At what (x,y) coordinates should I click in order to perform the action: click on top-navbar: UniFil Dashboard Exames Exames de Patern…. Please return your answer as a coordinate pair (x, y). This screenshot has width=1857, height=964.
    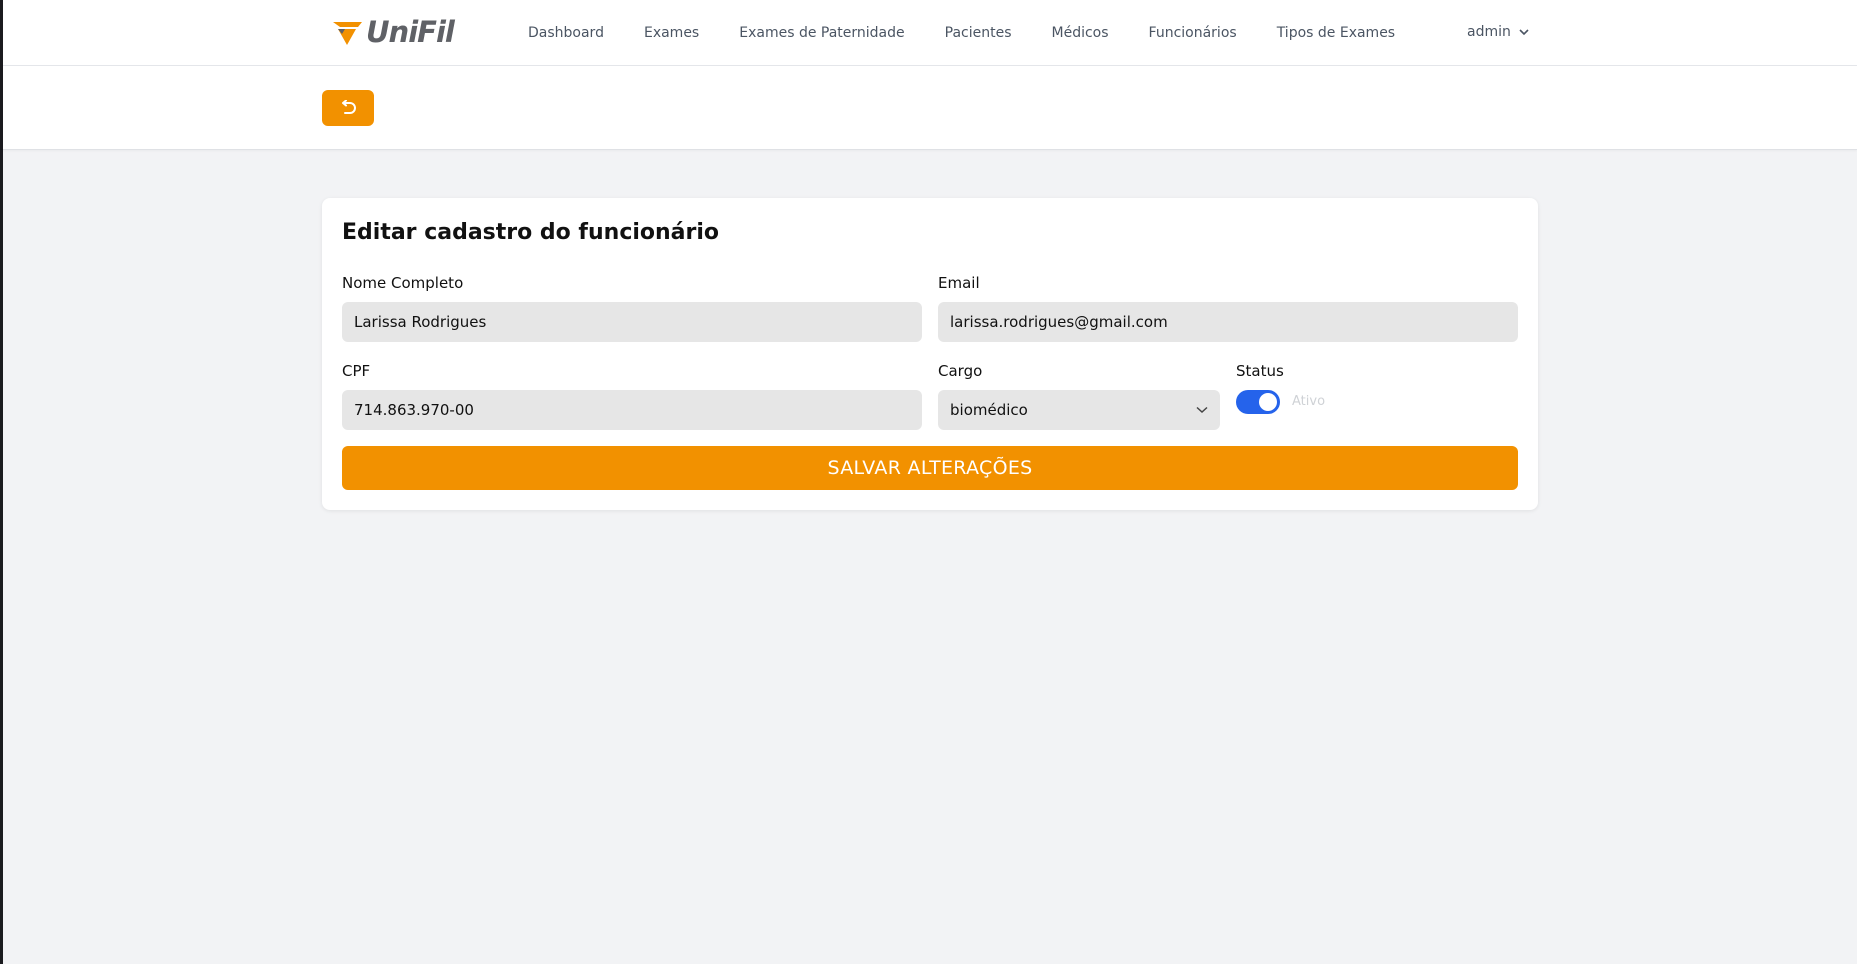
    Looking at the image, I should click on (930, 33).